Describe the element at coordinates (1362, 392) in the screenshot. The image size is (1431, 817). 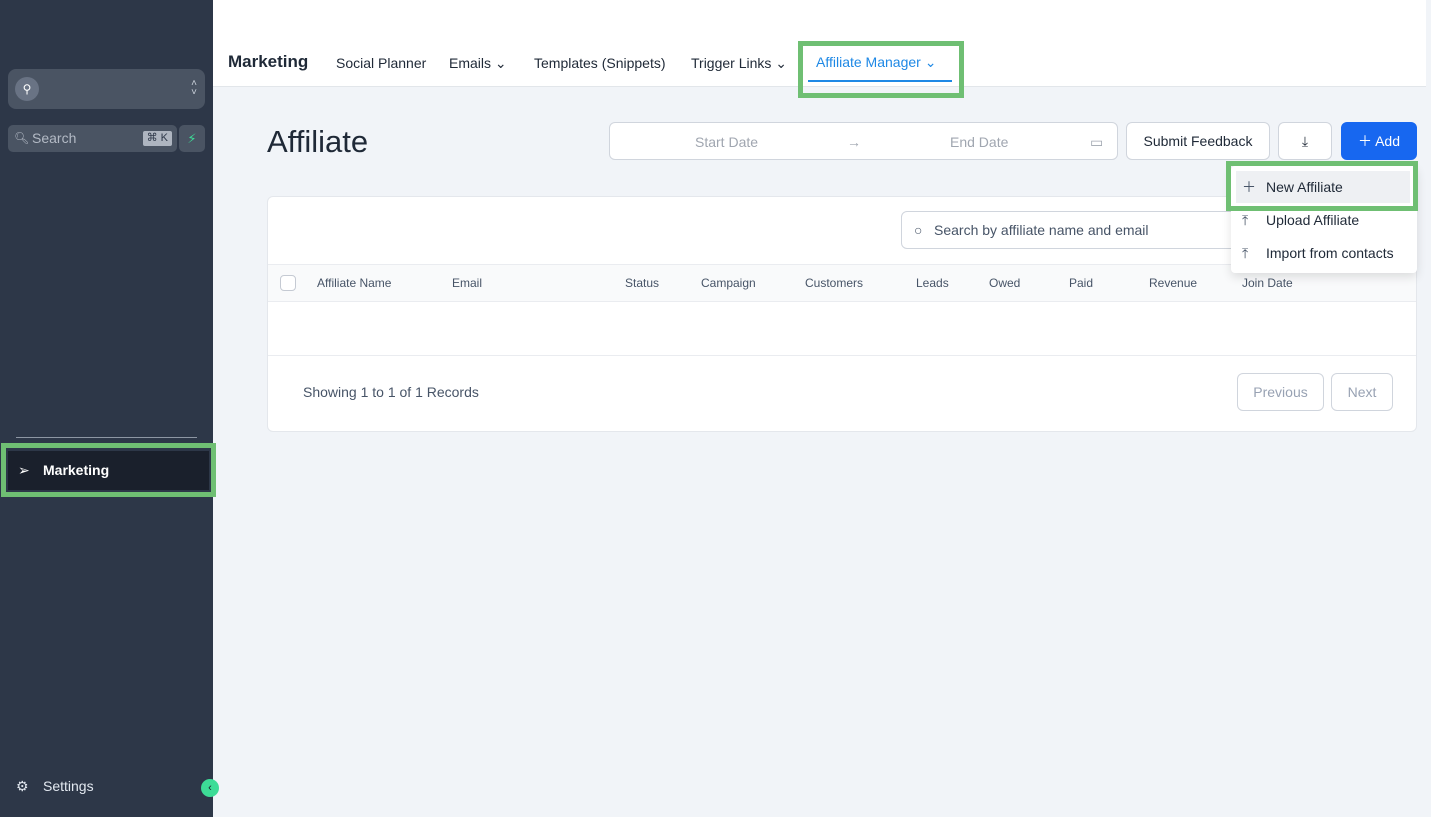
I see `next-button: Next` at that location.